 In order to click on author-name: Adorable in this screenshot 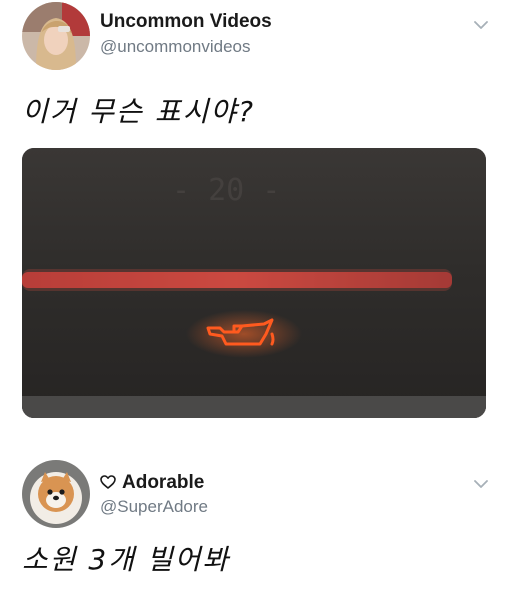, I will do `click(152, 483)`.